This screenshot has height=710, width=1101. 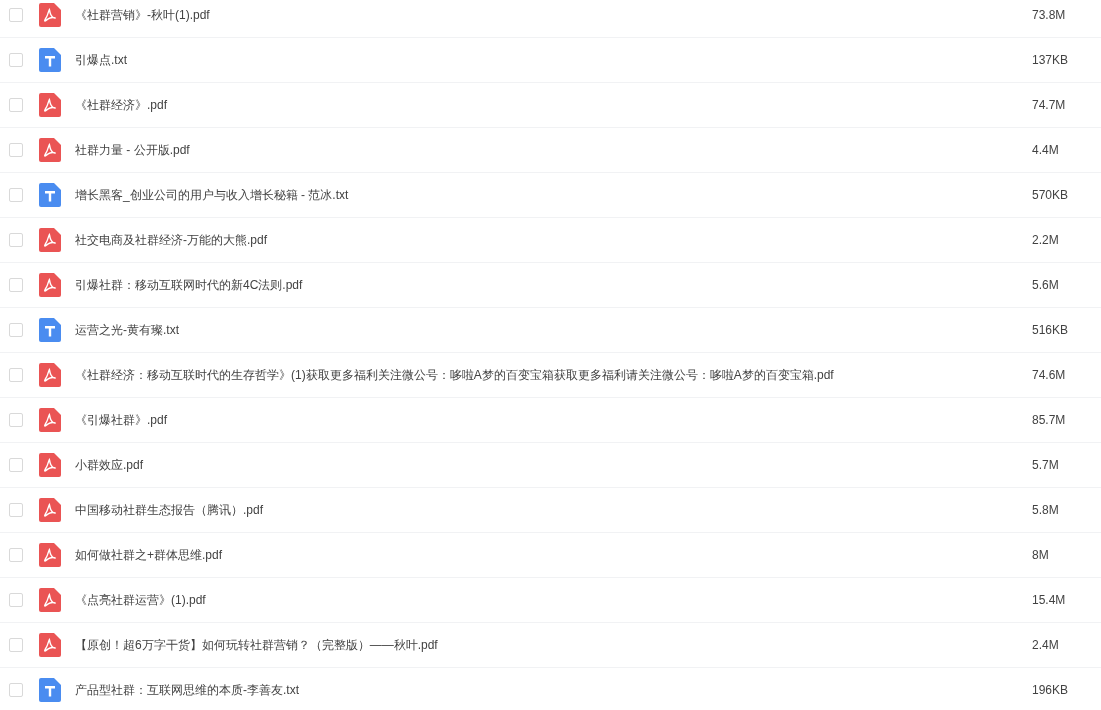 What do you see at coordinates (553, 15) in the screenshot?
I see `file-name: 《社群营销》-秋叶(1).pdf` at bounding box center [553, 15].